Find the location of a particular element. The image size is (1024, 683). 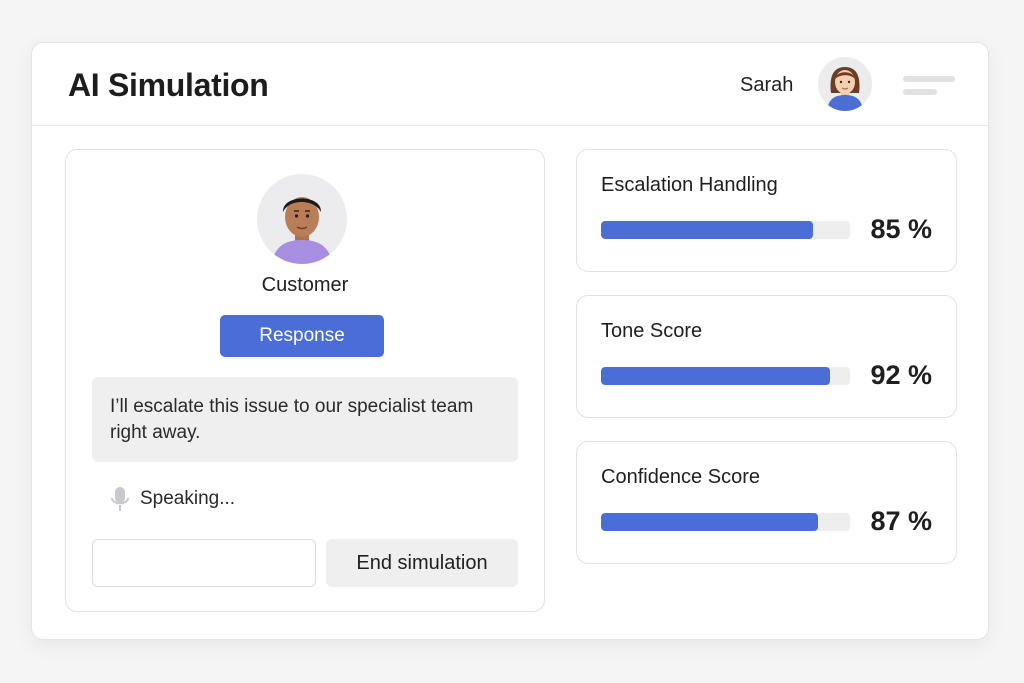

metric-card-confidence: Confidence Score 87 % is located at coordinates (766, 502).